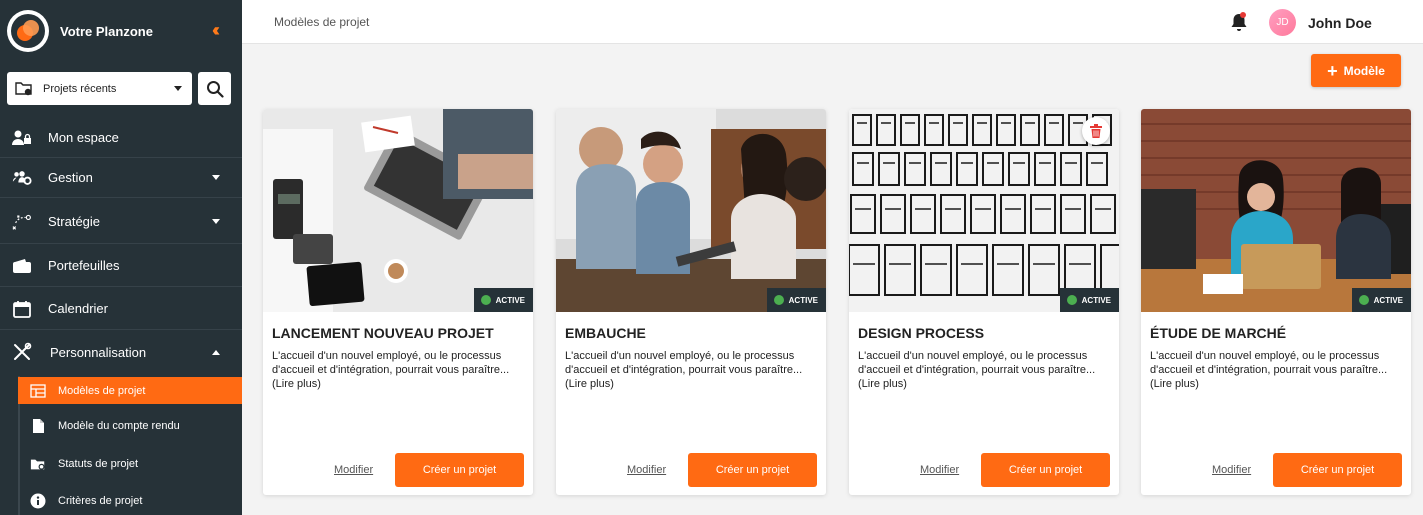  I want to click on folder-clock-icon, so click(24, 89).